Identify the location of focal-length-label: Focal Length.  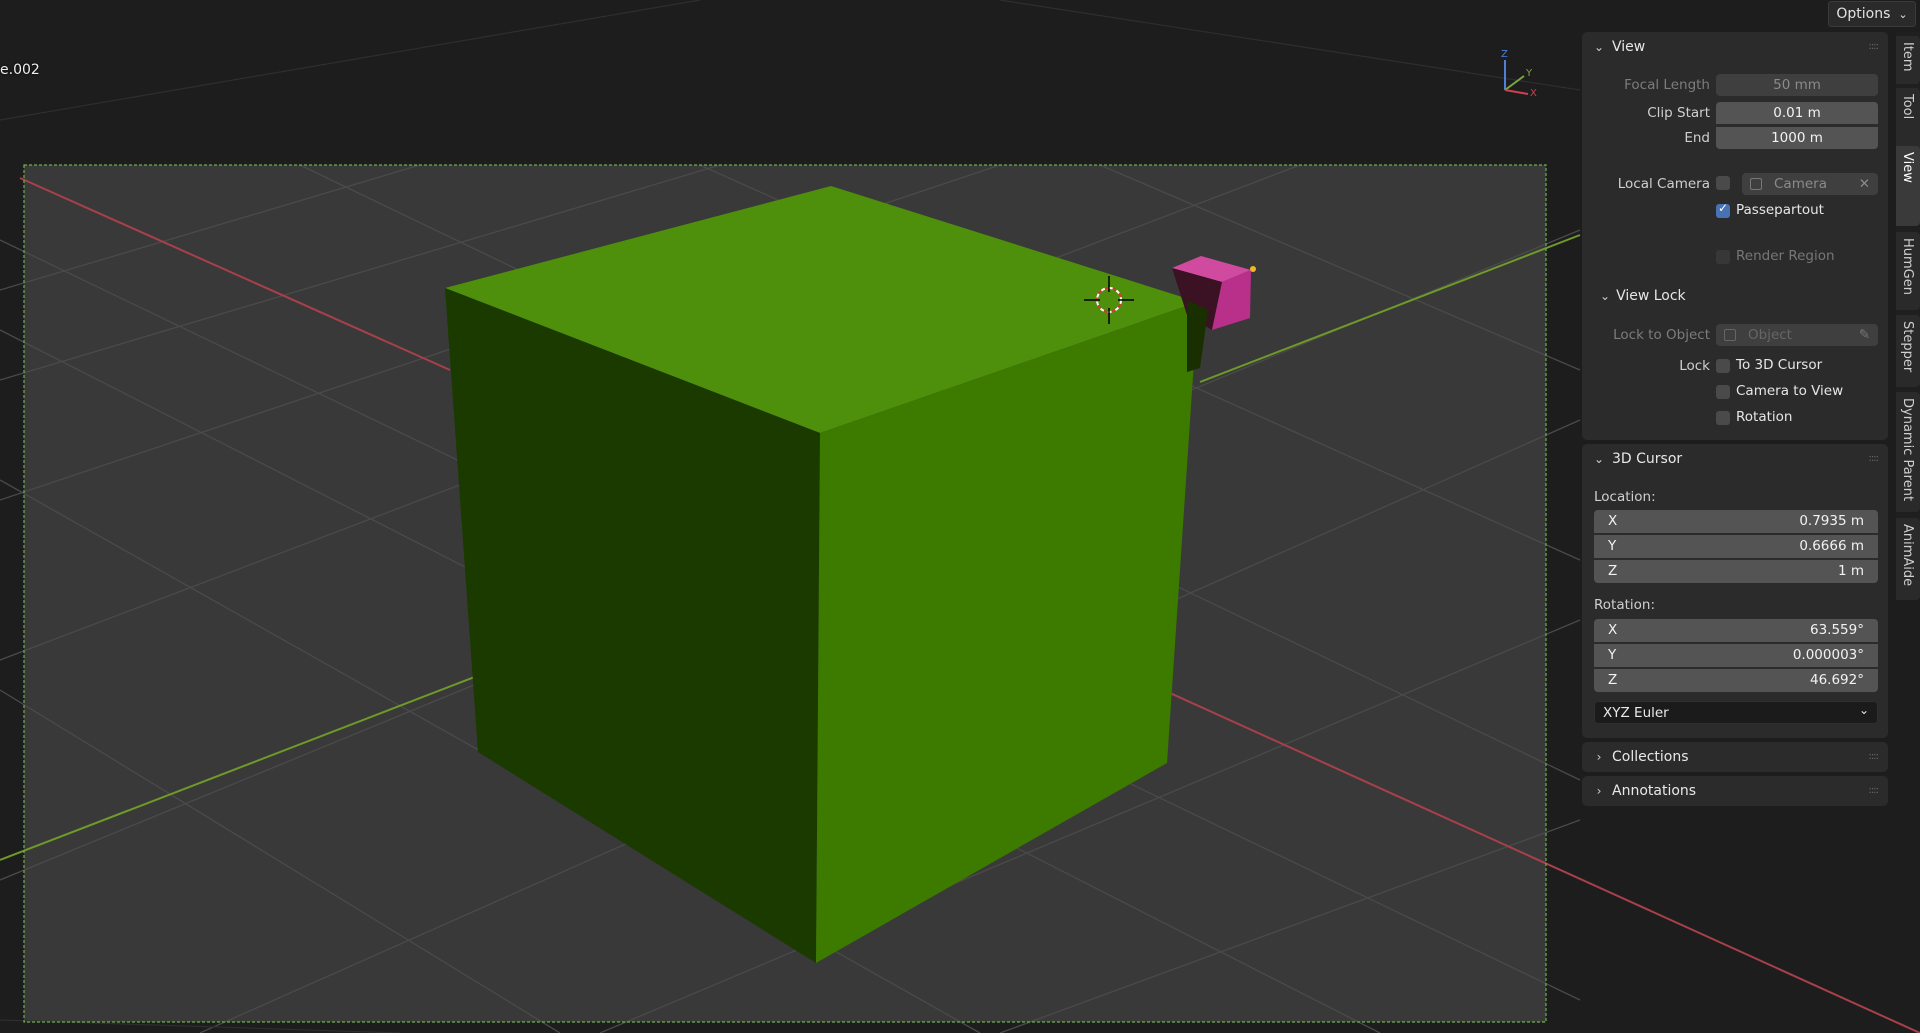
(1667, 85).